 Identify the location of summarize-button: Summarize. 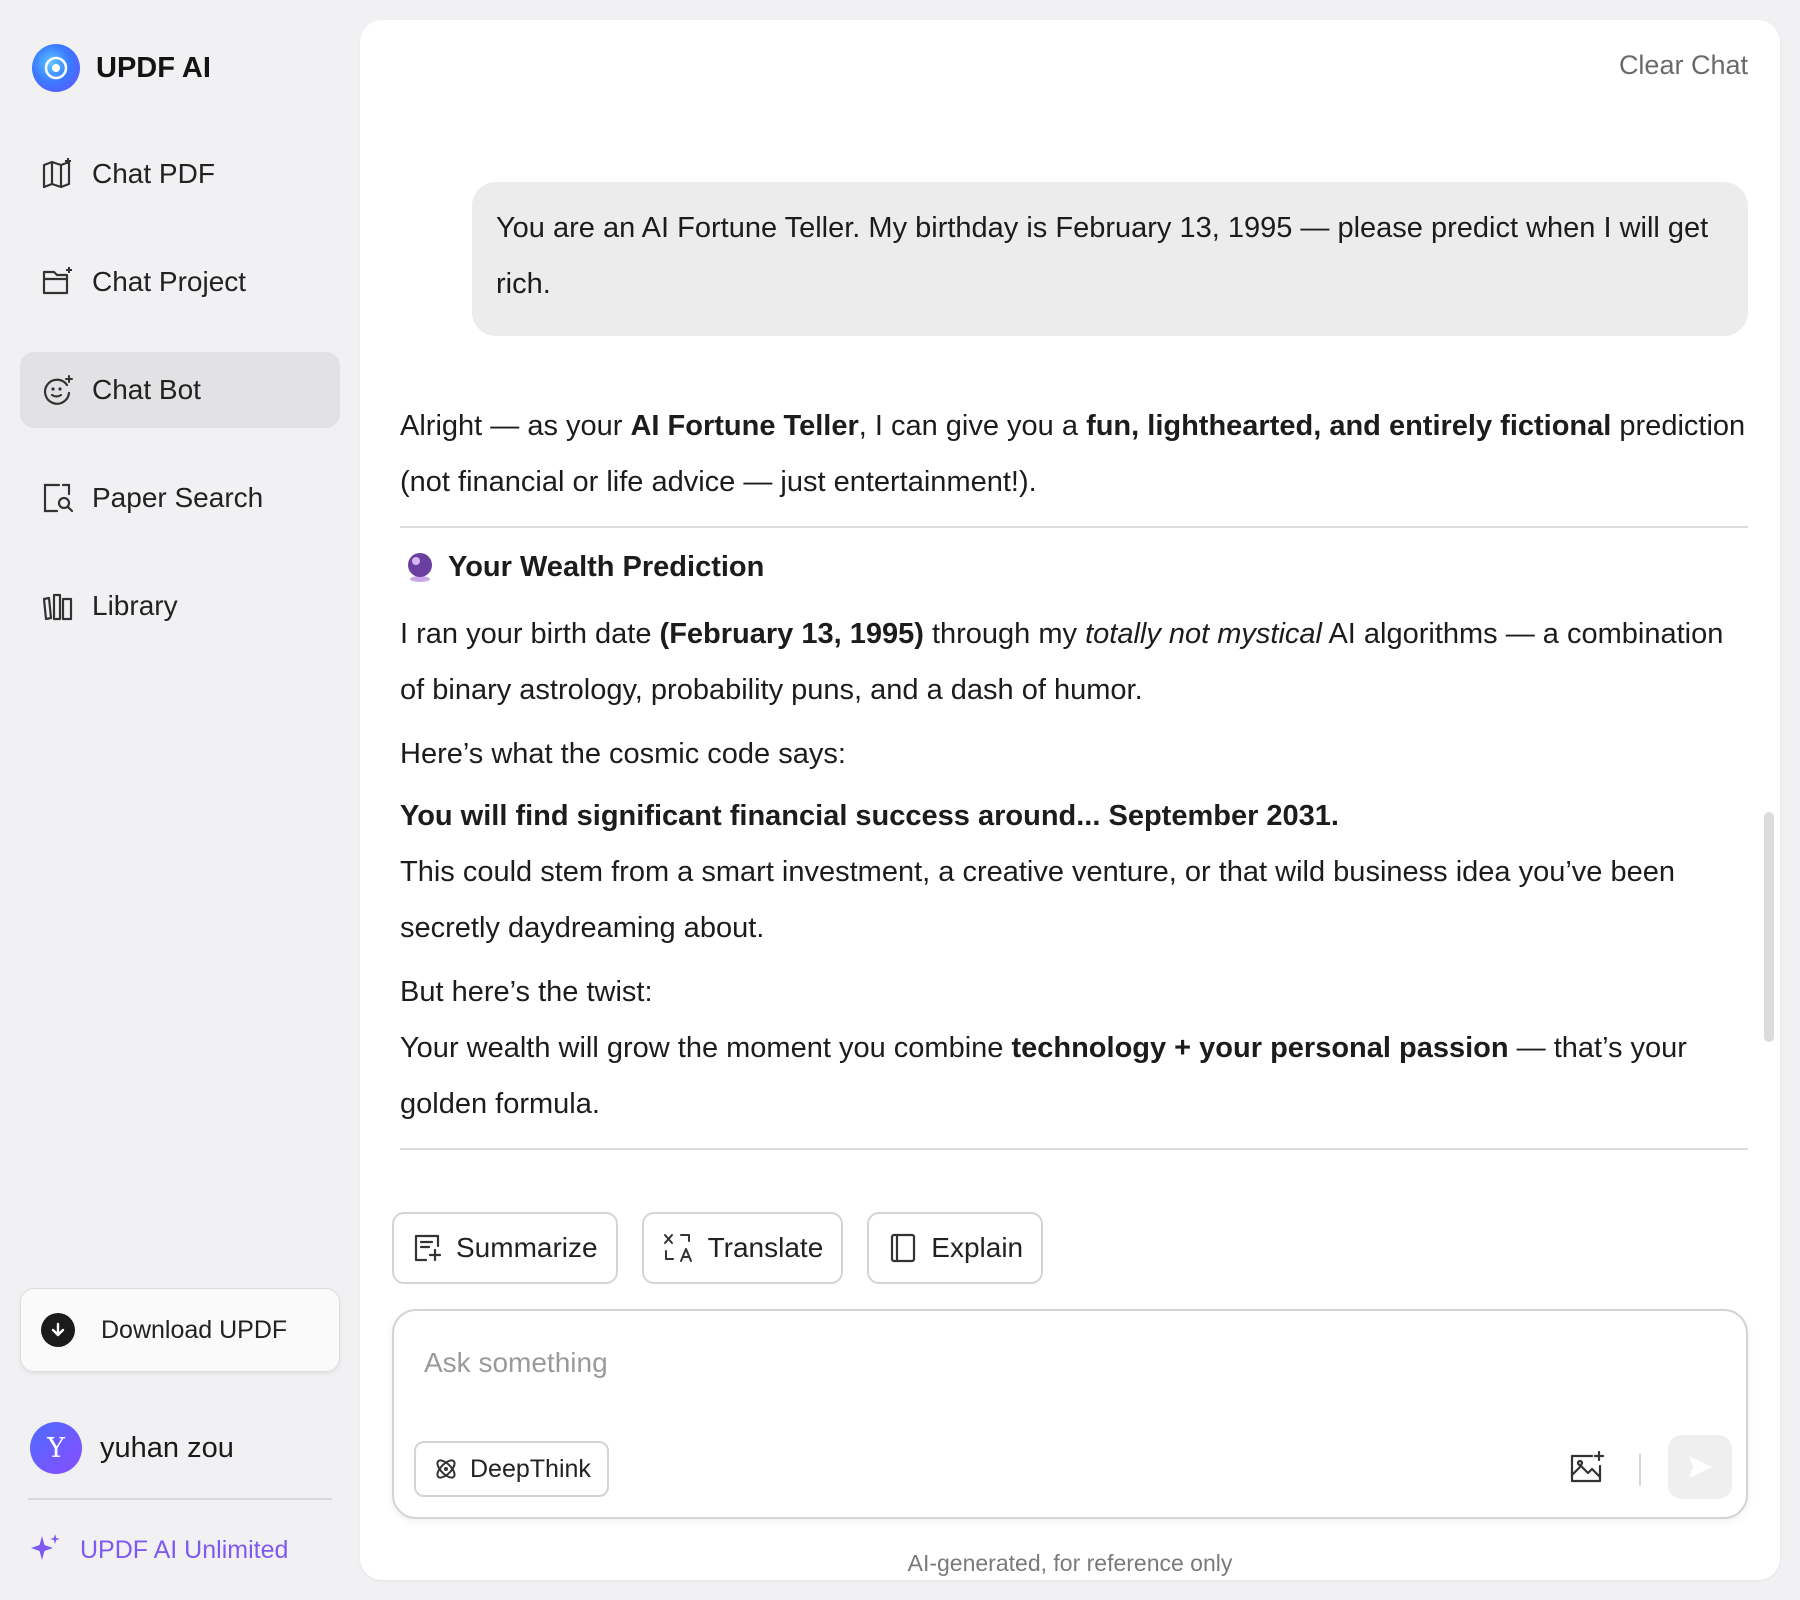
(505, 1248).